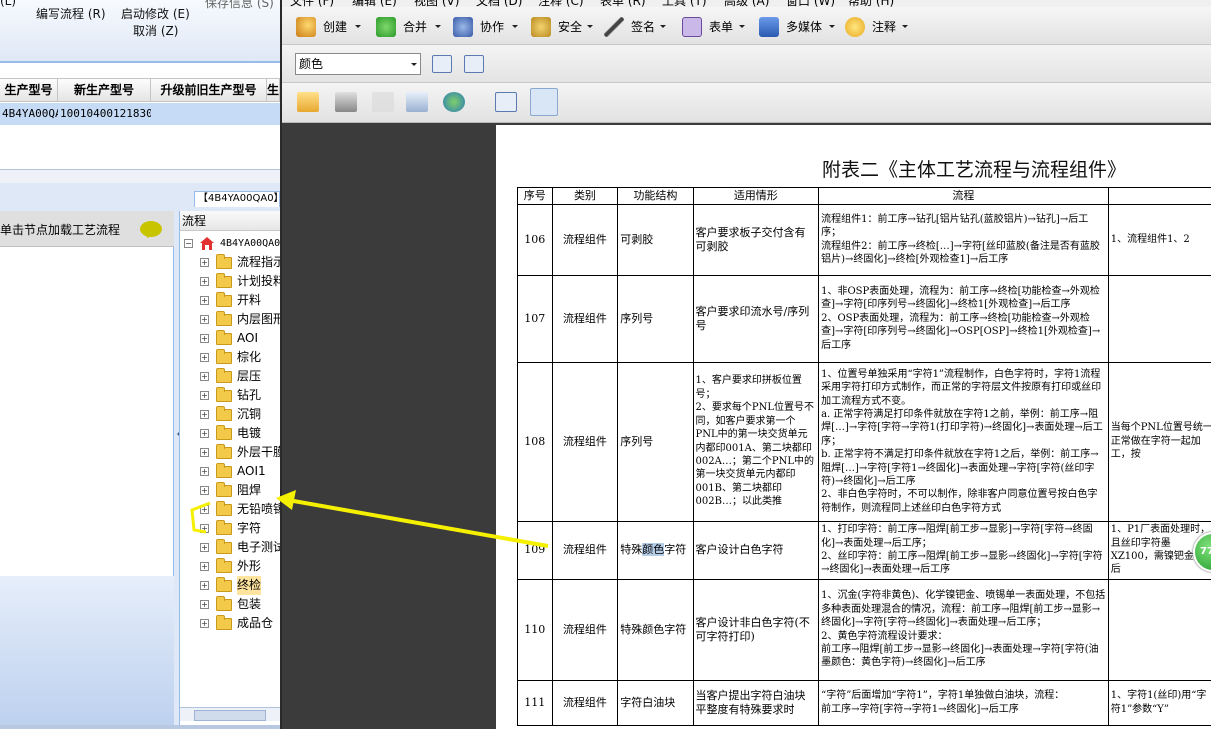 This screenshot has height=729, width=1211. I want to click on tree-node: + 计划投料, so click(230, 281).